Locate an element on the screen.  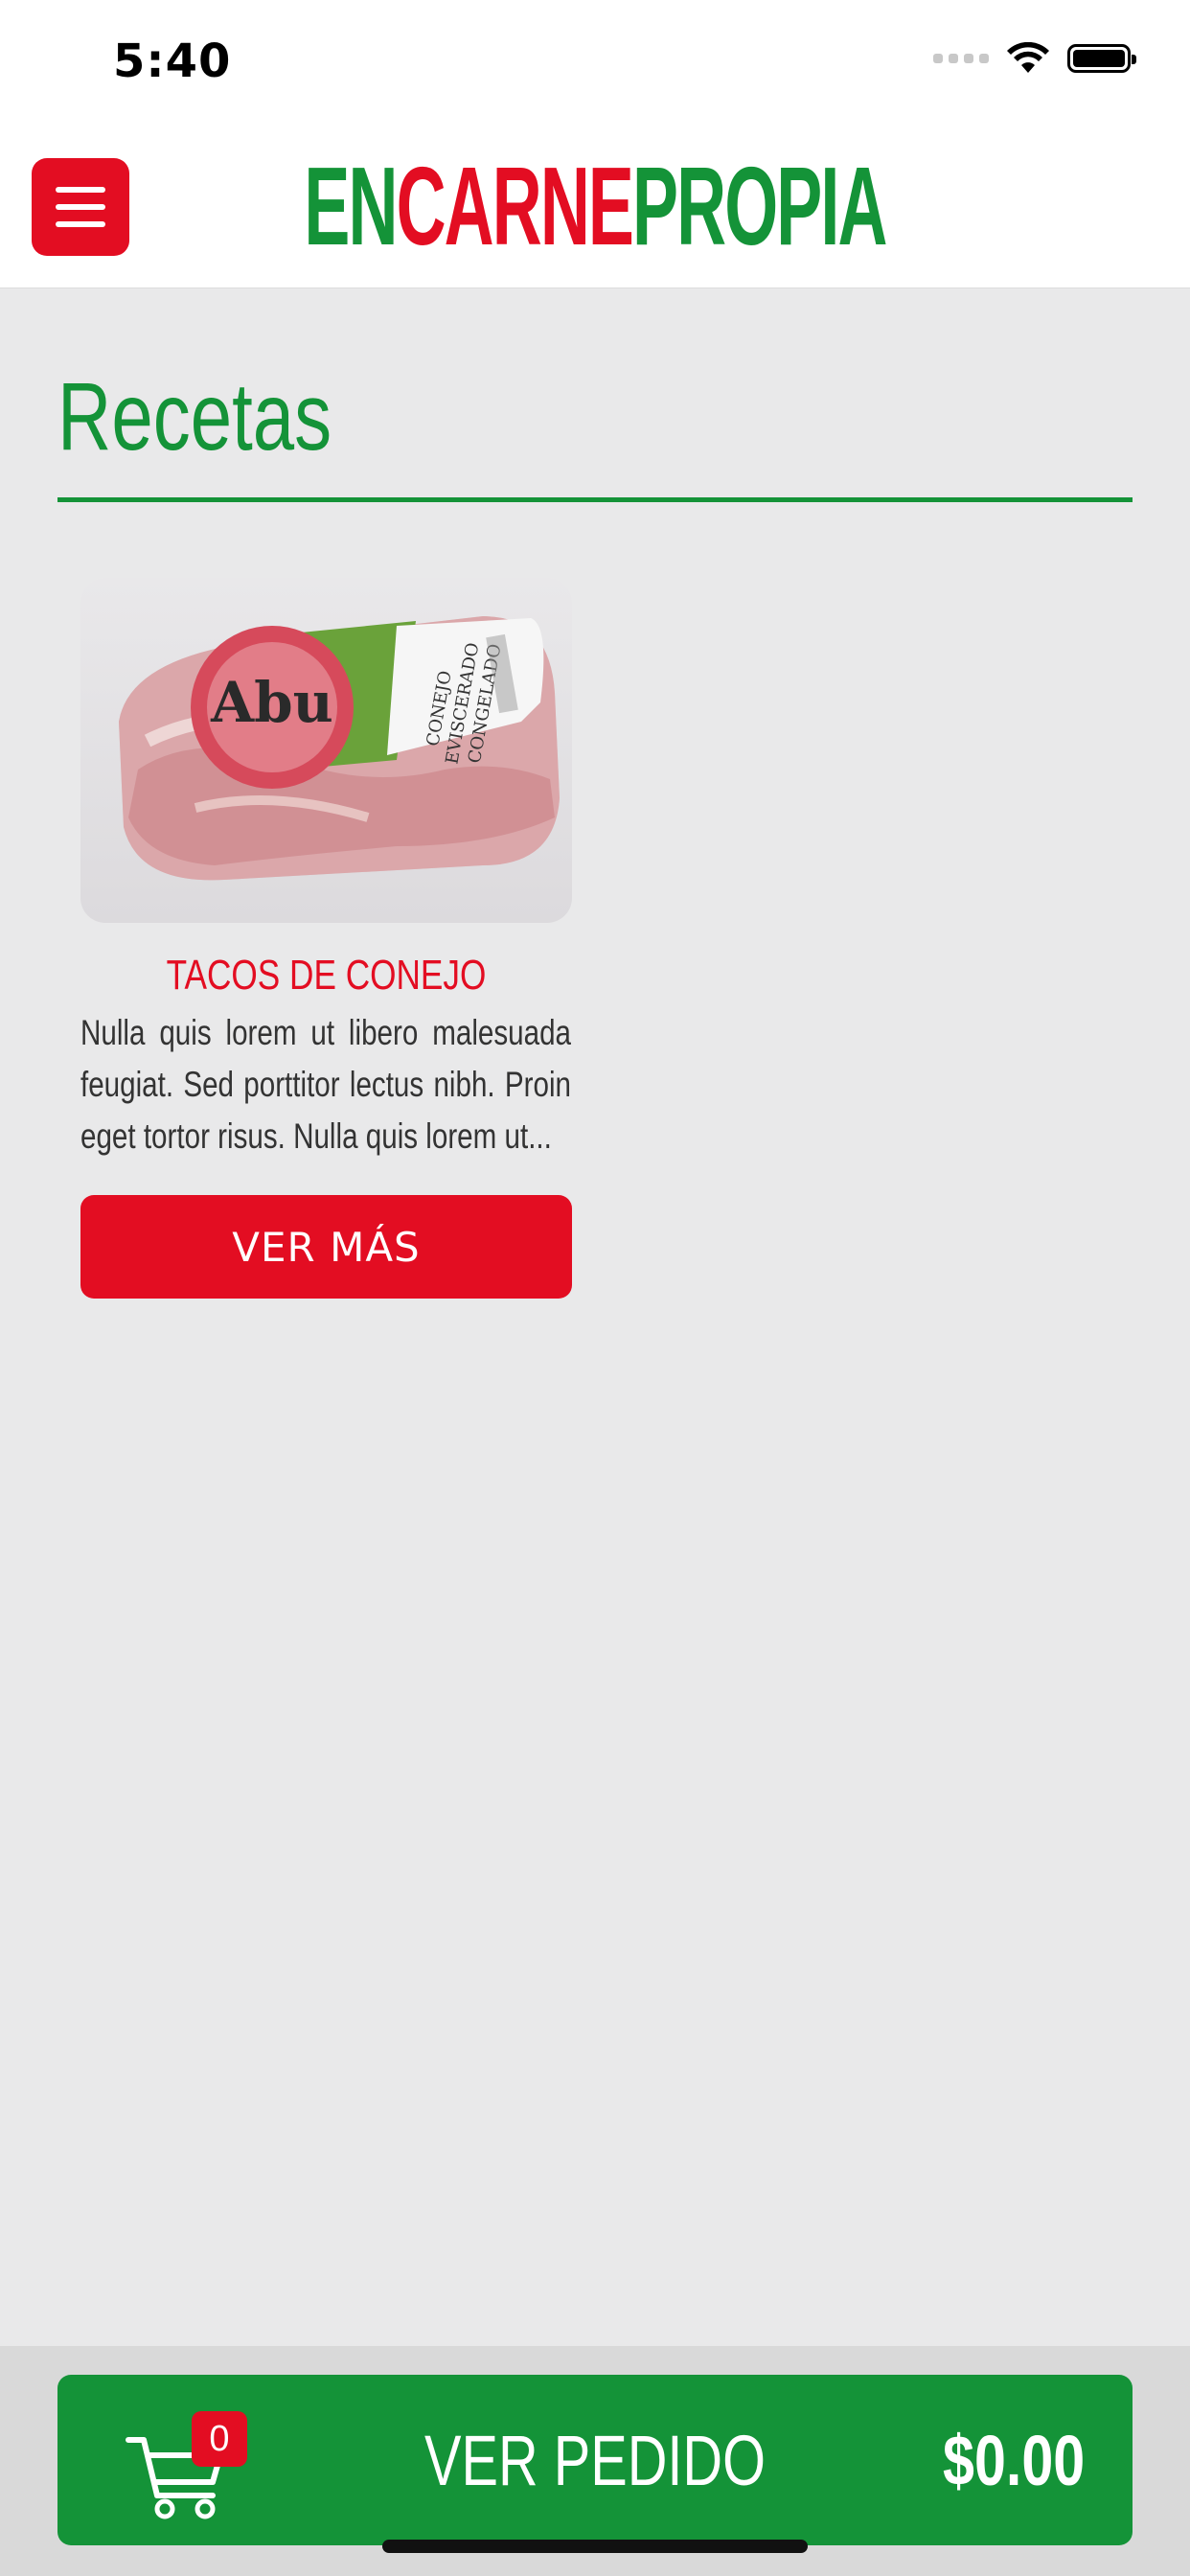
home-indicator is located at coordinates (595, 2546).